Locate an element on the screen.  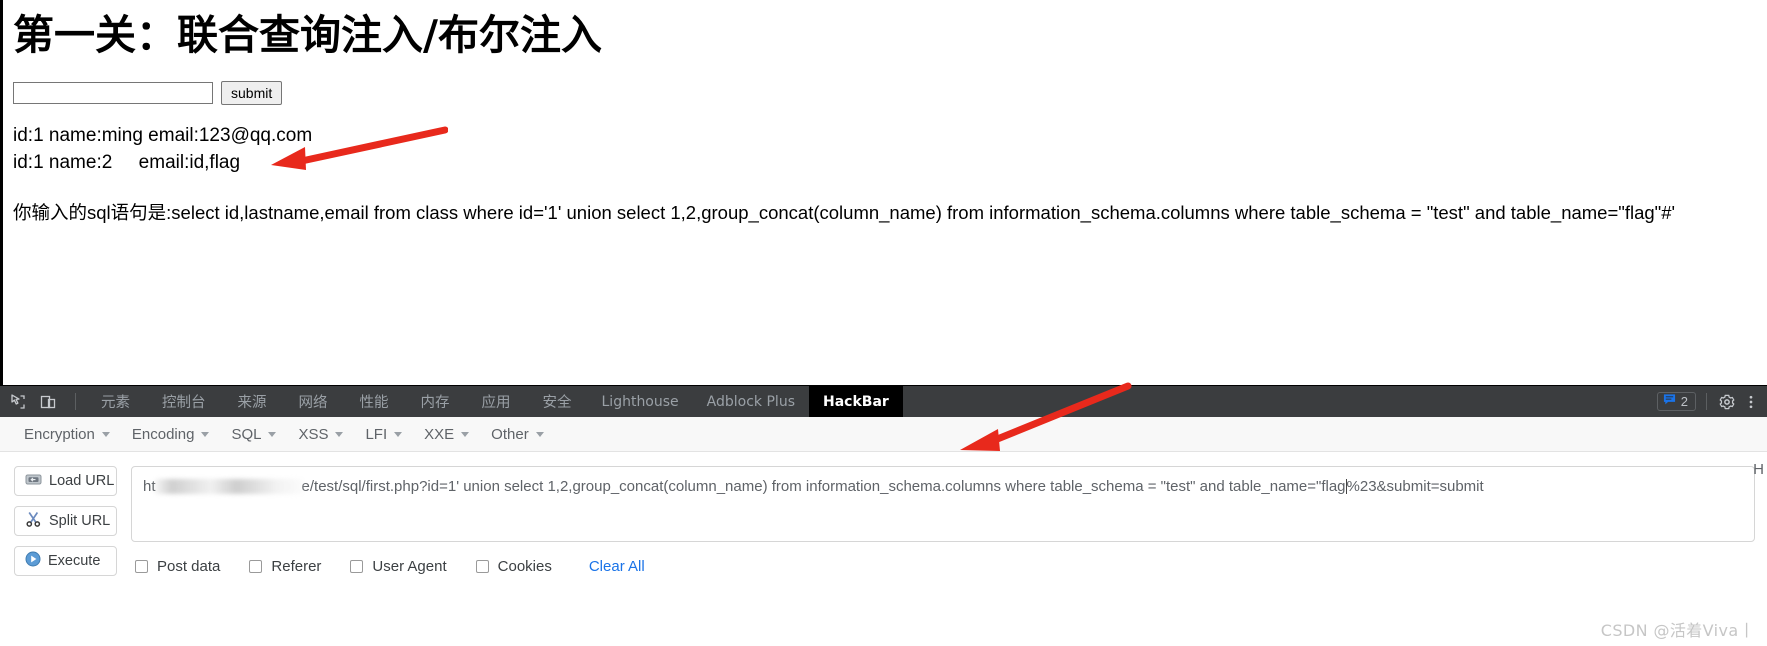
tab-memory: 内存 is located at coordinates (435, 401).